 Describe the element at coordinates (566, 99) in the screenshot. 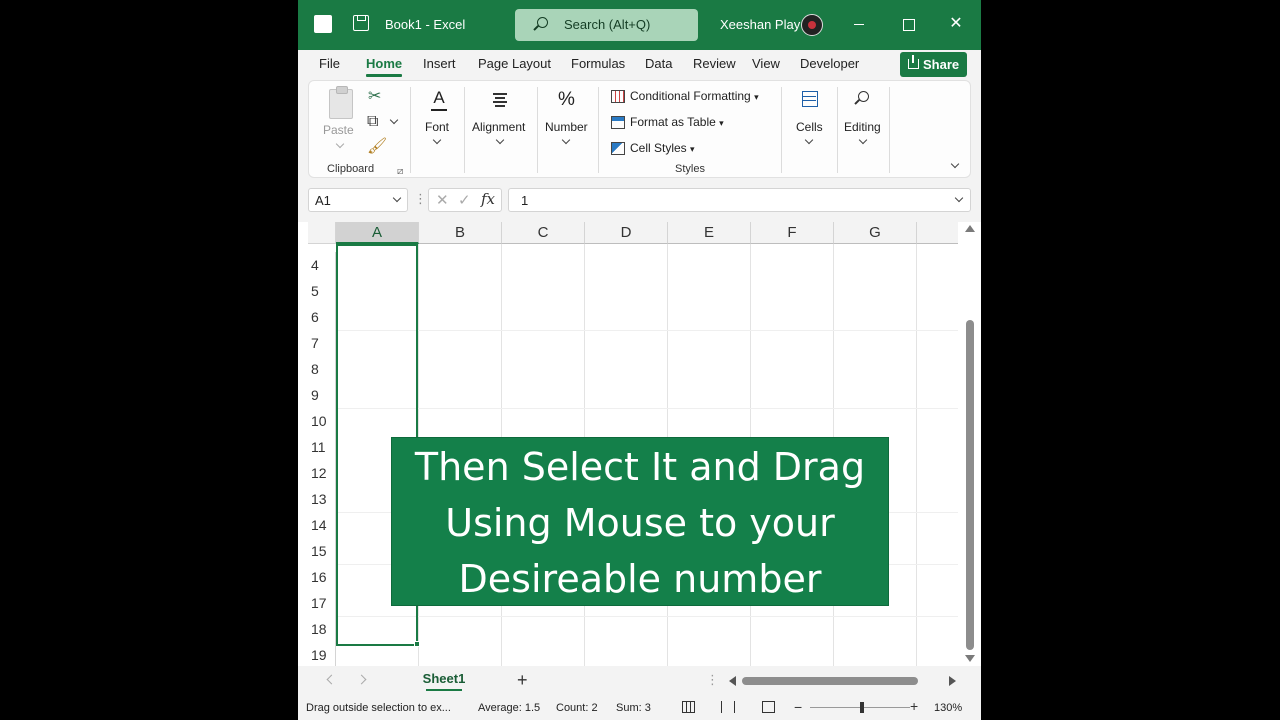

I see `percent-icon: %` at that location.